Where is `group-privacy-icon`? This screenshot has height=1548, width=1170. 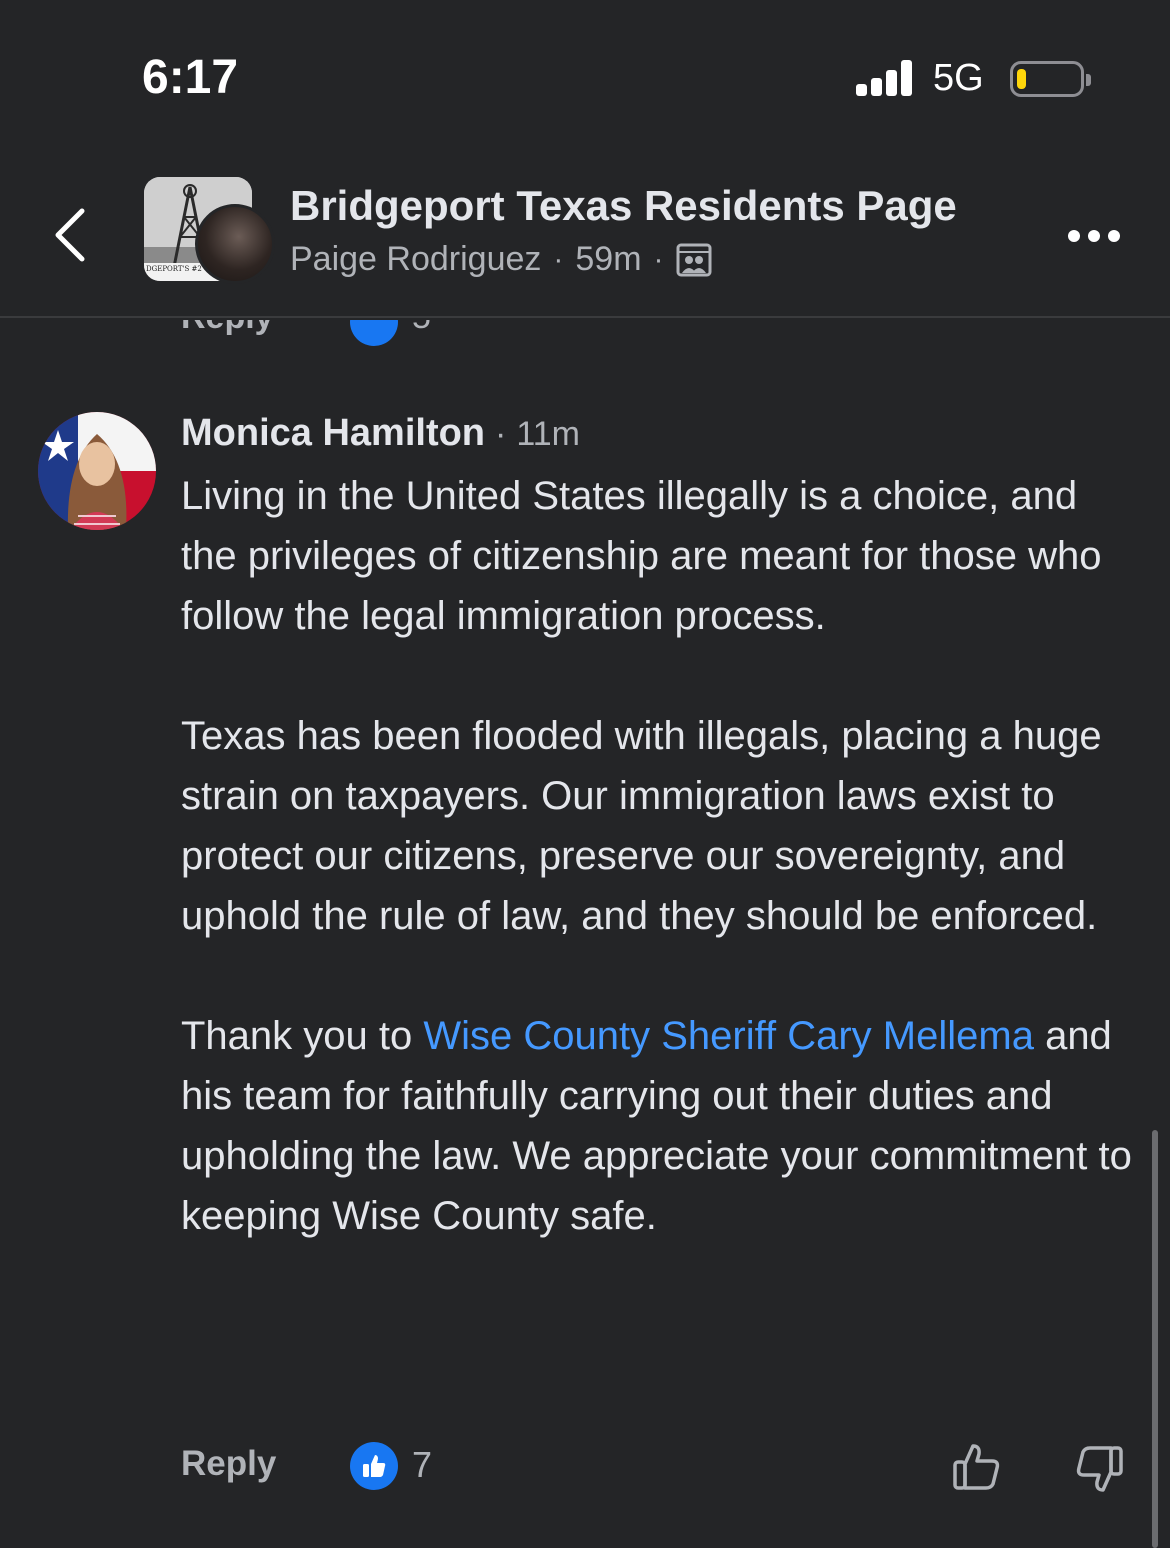
group-privacy-icon is located at coordinates (694, 259).